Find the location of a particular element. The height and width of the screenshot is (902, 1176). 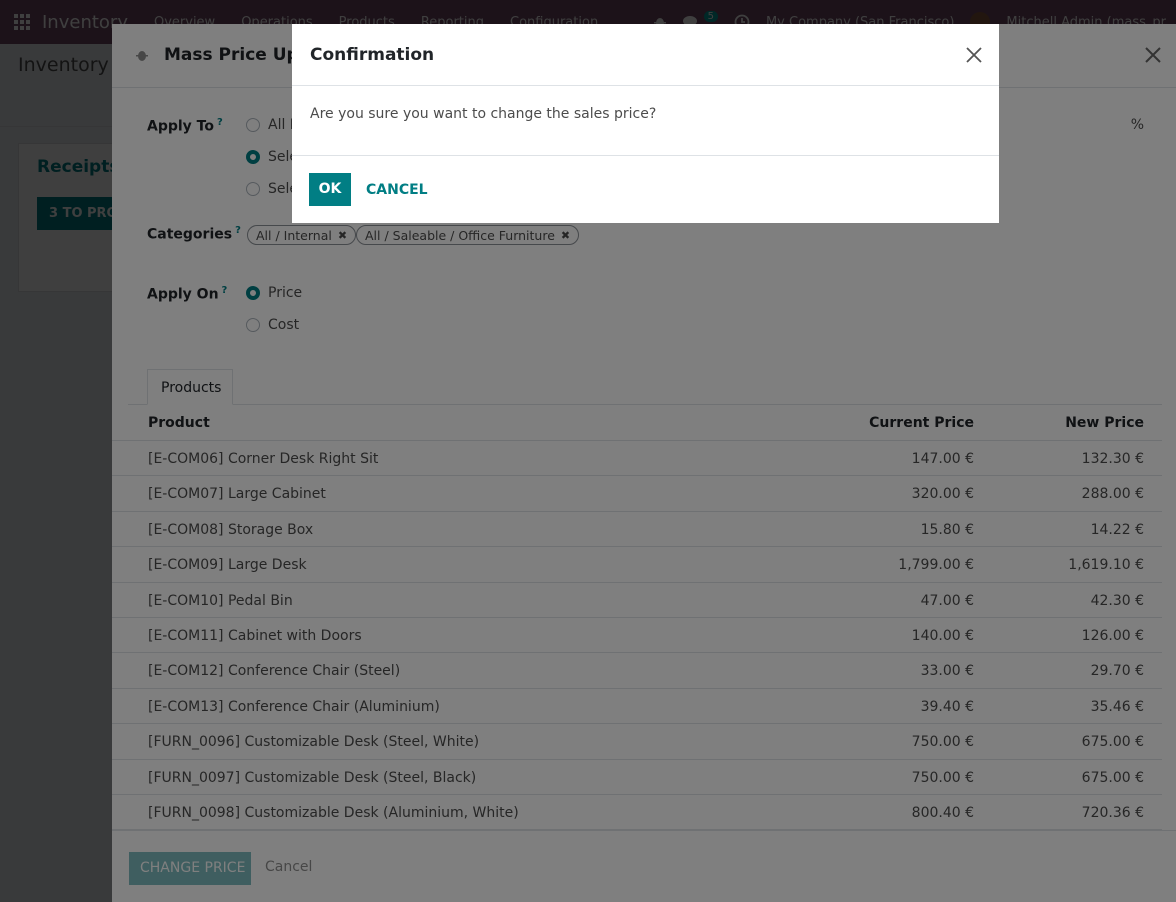

cancel-button: CANCEL is located at coordinates (397, 190).